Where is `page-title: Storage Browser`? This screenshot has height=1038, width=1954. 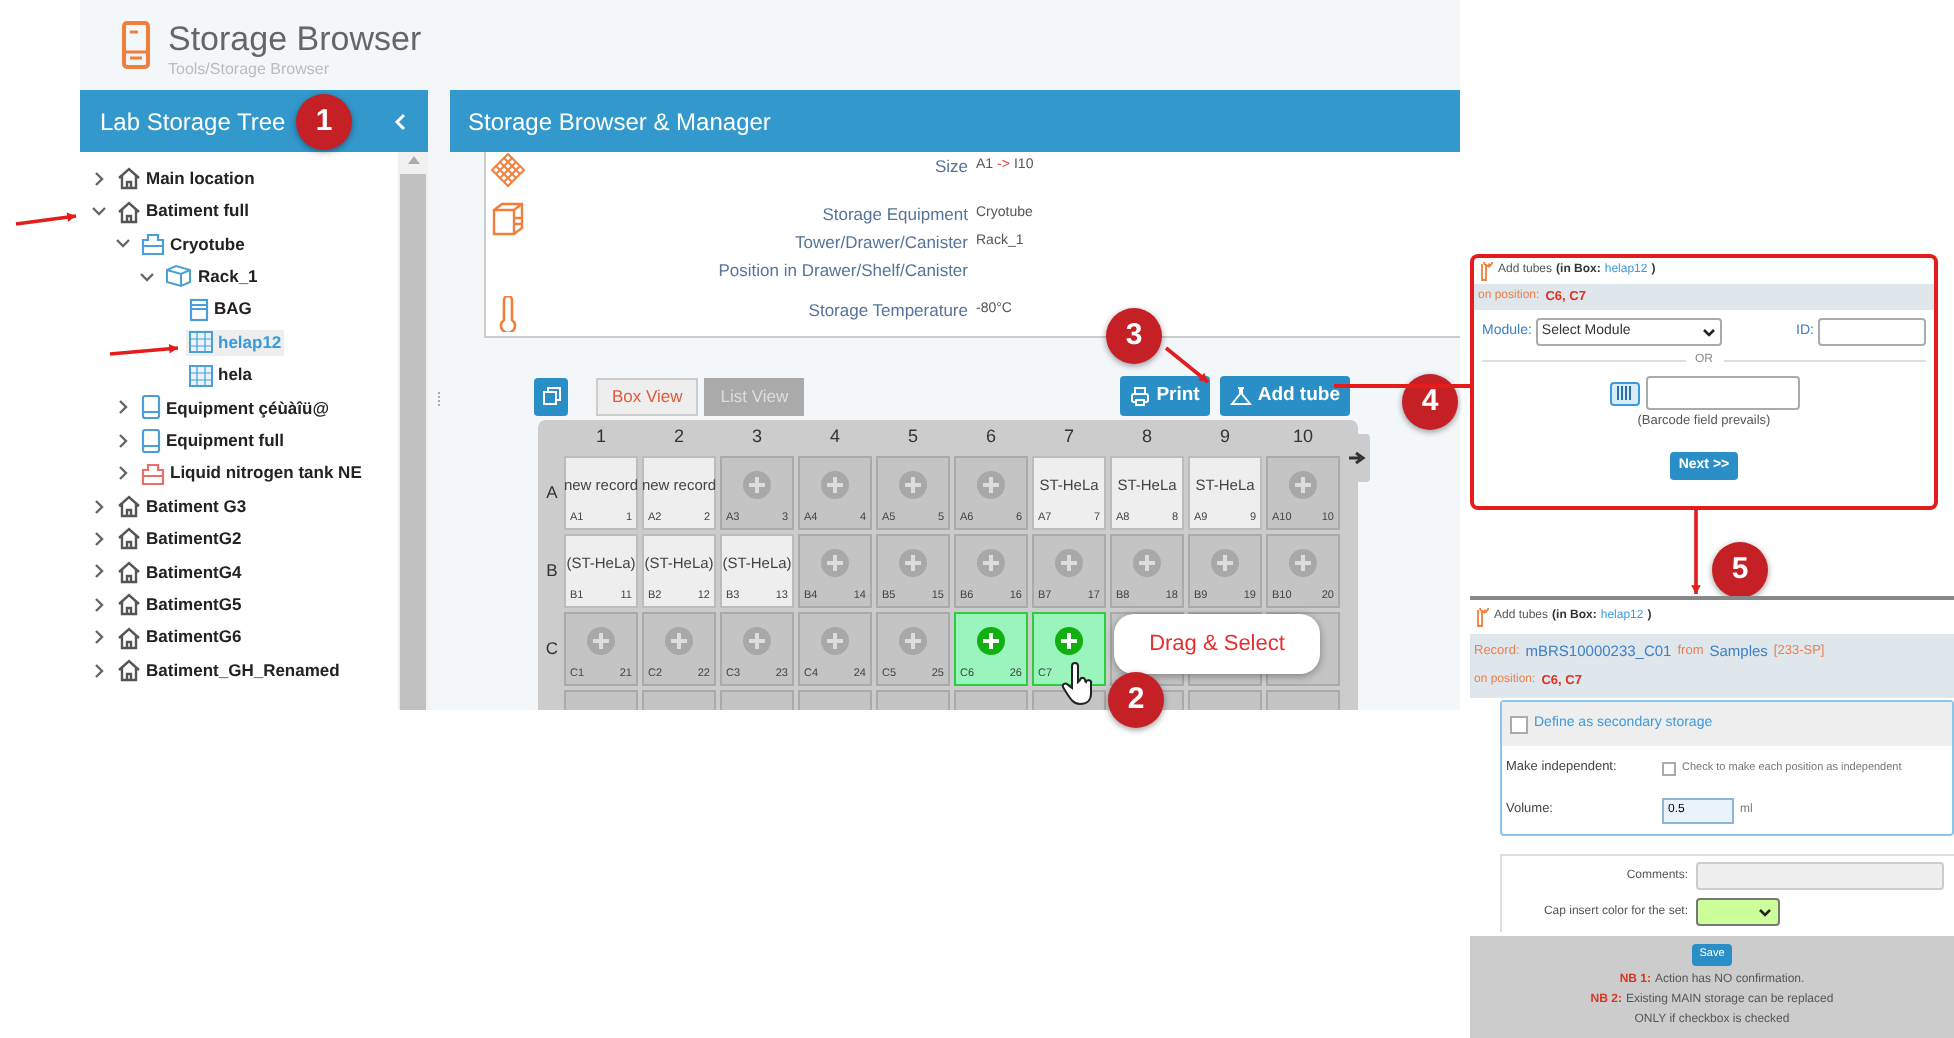 page-title: Storage Browser is located at coordinates (295, 40).